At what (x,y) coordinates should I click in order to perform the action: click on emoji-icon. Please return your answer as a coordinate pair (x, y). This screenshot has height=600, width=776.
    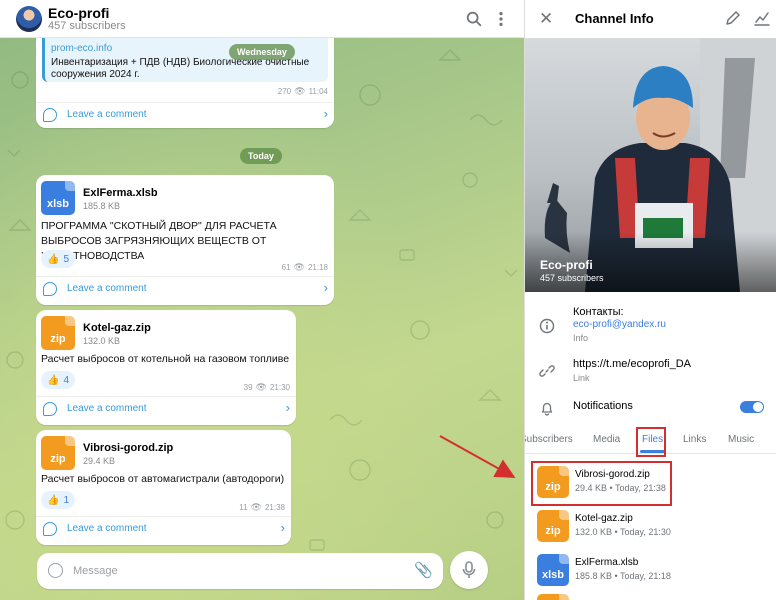
    Looking at the image, I should click on (55, 570).